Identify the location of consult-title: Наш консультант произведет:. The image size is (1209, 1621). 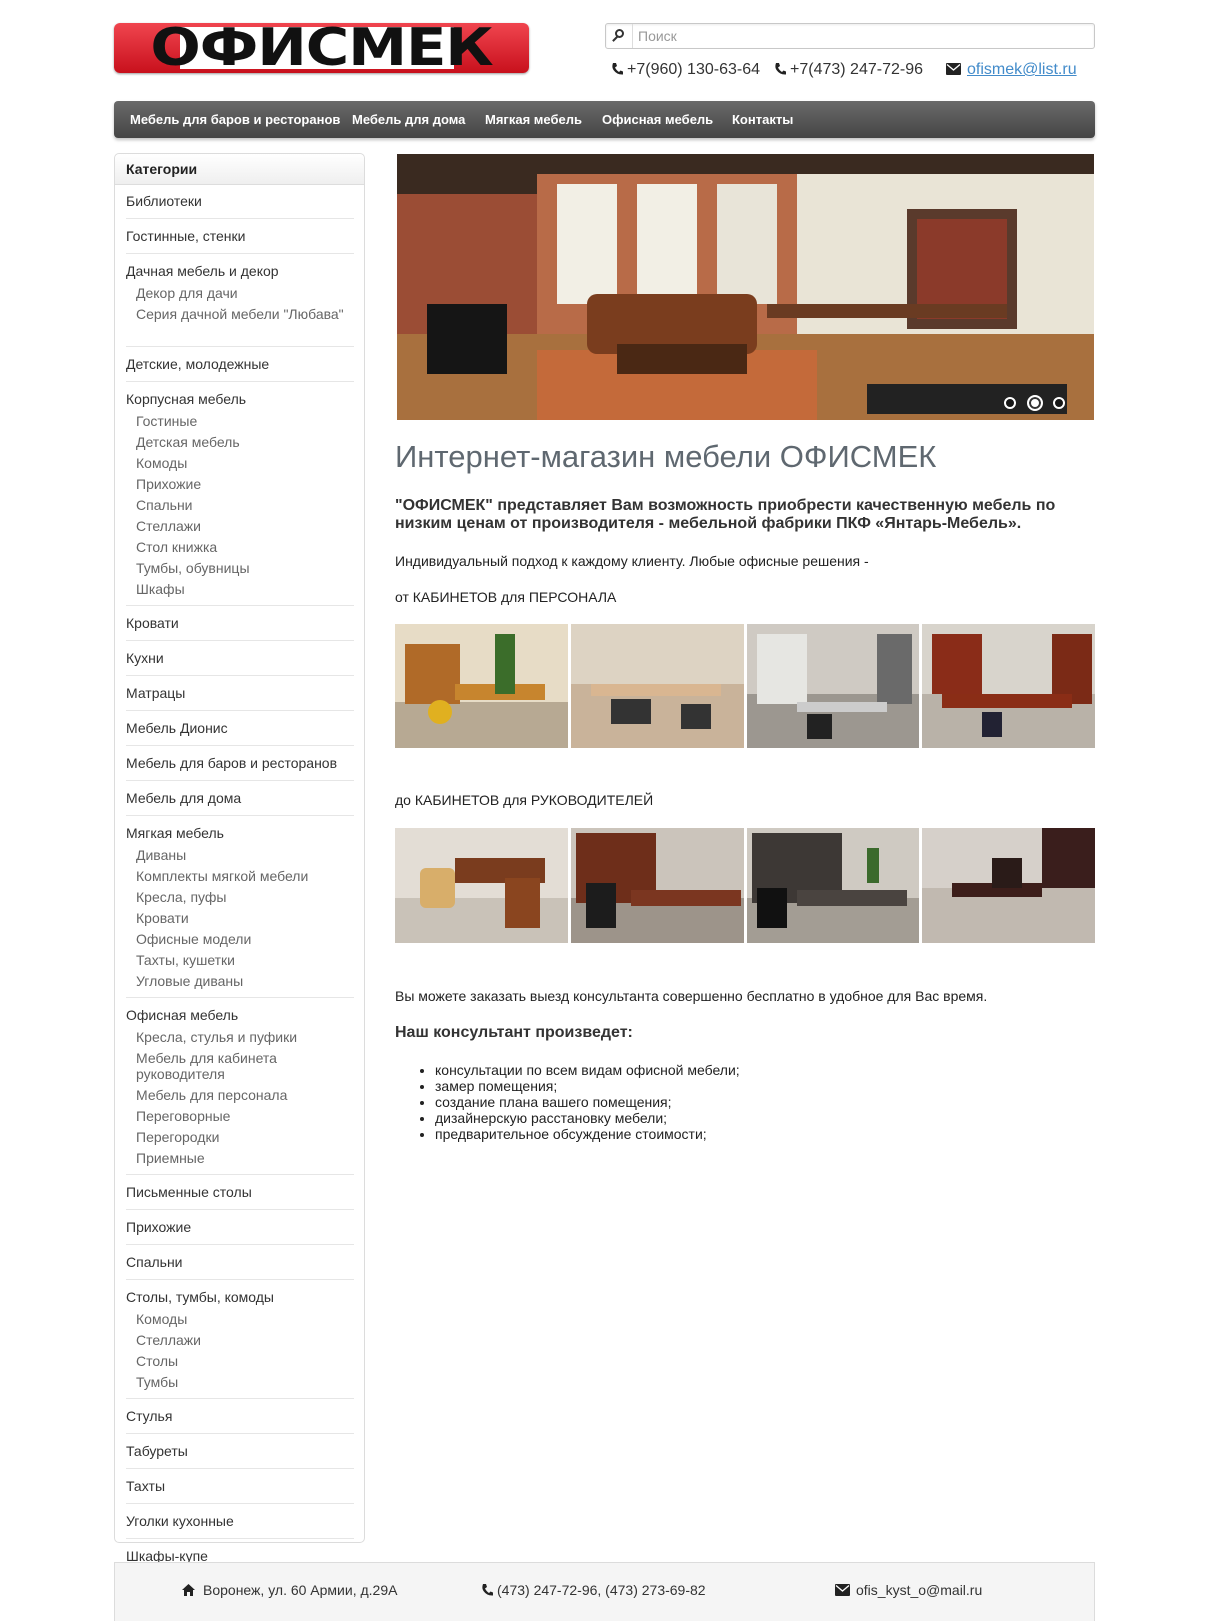
(514, 1032).